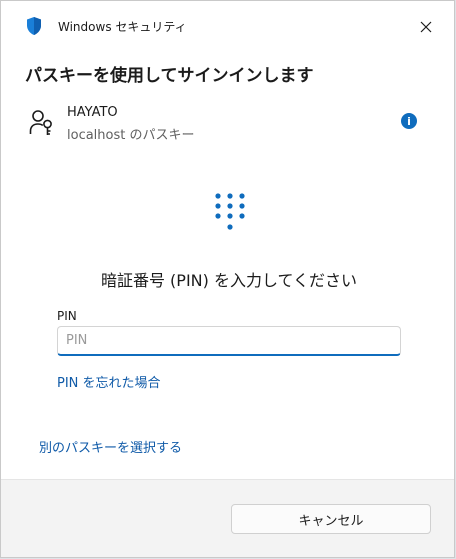 The image size is (456, 559). I want to click on user-key-icon, so click(40, 122).